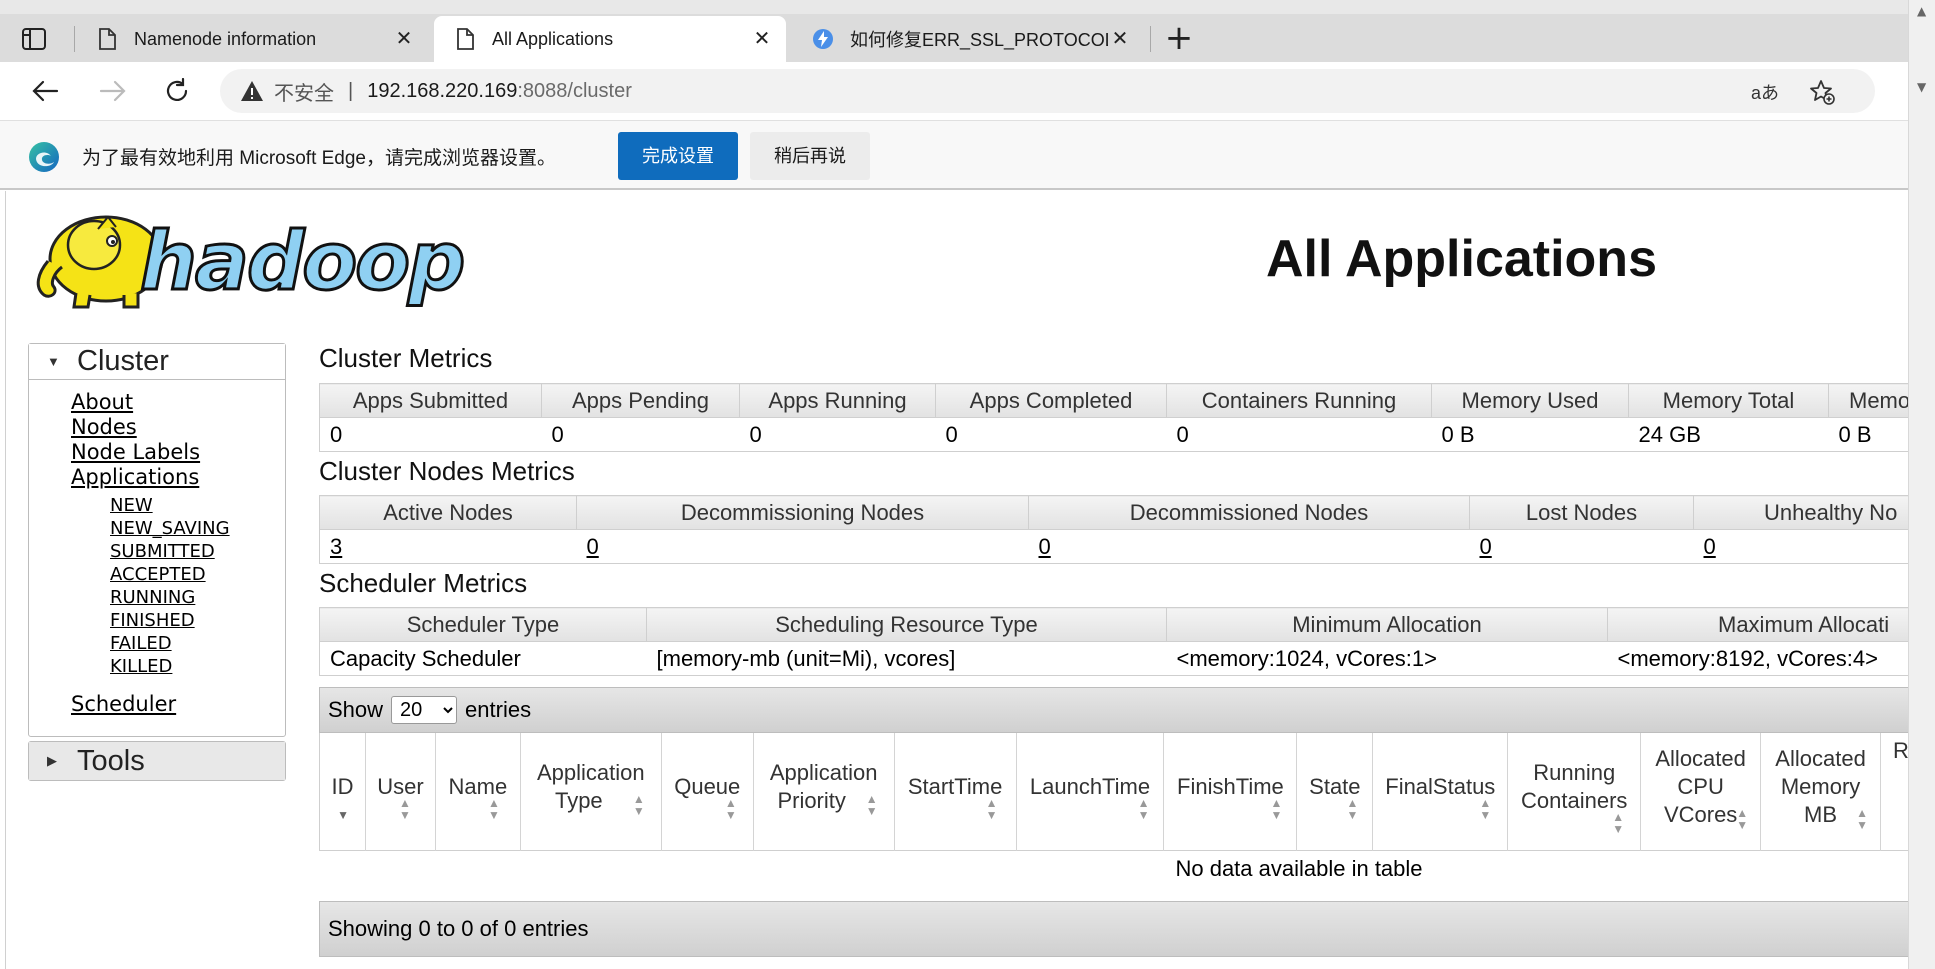  I want to click on sidebar-cluster-title: Cluster, so click(123, 361).